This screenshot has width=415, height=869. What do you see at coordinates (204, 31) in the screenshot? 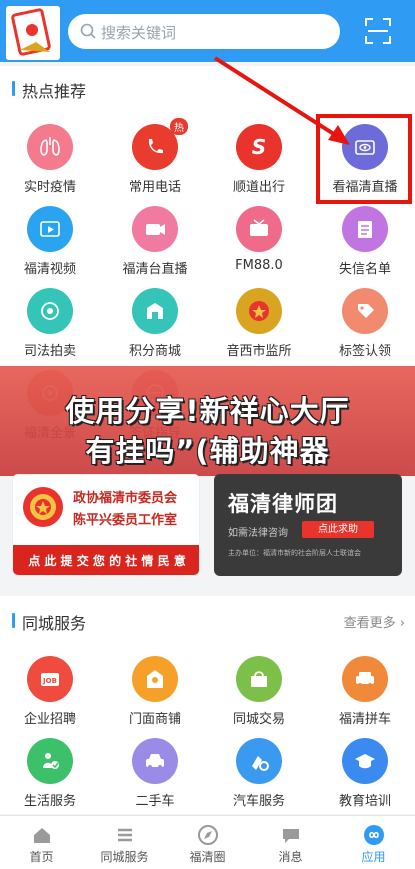
I see `search-input: 搜索关键词` at bounding box center [204, 31].